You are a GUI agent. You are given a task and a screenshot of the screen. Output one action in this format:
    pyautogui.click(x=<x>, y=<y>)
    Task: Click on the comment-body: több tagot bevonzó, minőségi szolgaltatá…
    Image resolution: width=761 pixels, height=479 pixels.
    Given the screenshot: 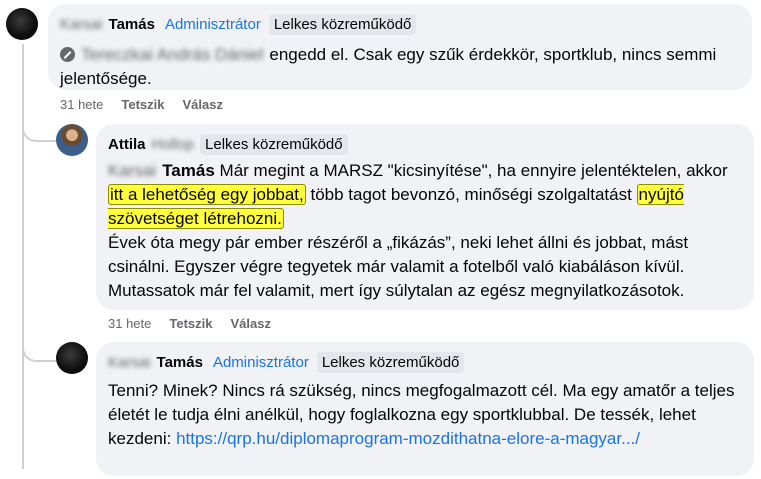 What is the action you would take?
    pyautogui.click(x=471, y=194)
    